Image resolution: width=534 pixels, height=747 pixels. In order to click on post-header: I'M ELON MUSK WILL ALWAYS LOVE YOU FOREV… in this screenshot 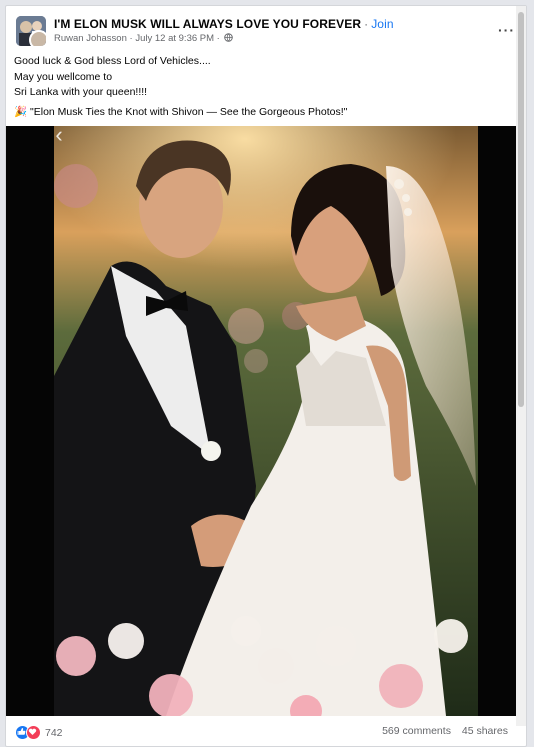, I will do `click(265, 34)`.